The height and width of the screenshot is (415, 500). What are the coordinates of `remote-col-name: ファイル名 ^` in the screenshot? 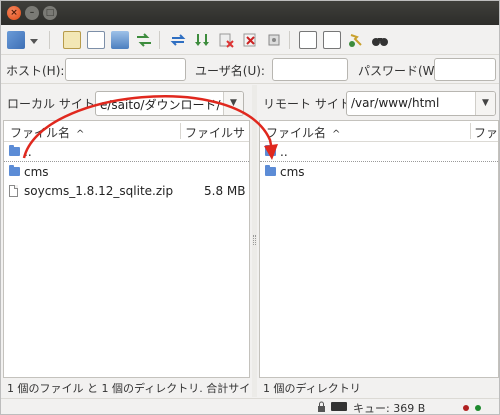 It's located at (303, 132).